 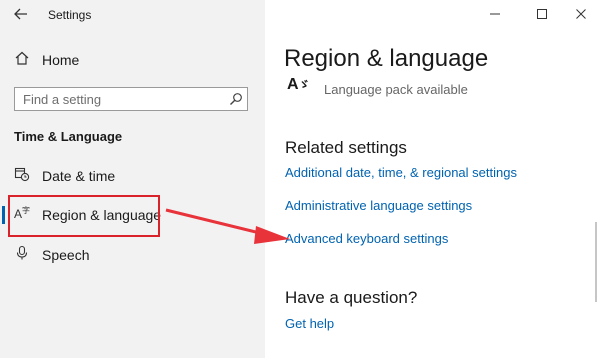 What do you see at coordinates (21, 14) in the screenshot?
I see `back-arrow-icon` at bounding box center [21, 14].